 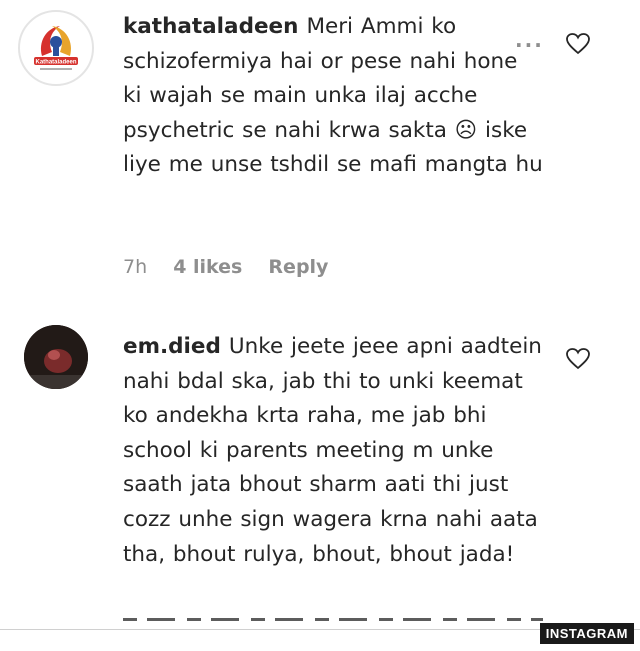 I want to click on kathataladeen-logo-icon: Kathataladeen, so click(x=56, y=48).